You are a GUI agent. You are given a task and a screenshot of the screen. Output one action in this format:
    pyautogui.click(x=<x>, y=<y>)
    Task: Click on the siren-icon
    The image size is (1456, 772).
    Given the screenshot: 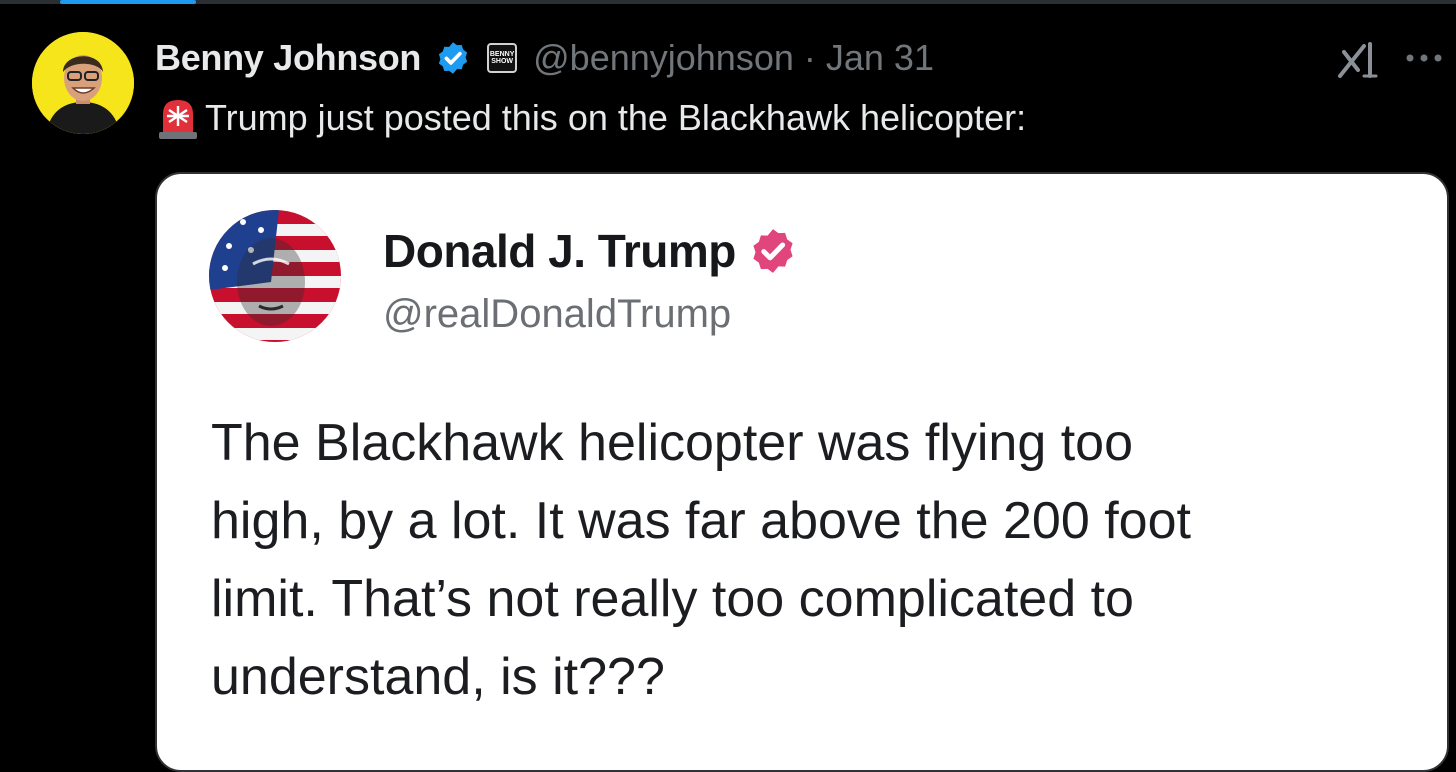 What is the action you would take?
    pyautogui.click(x=178, y=119)
    